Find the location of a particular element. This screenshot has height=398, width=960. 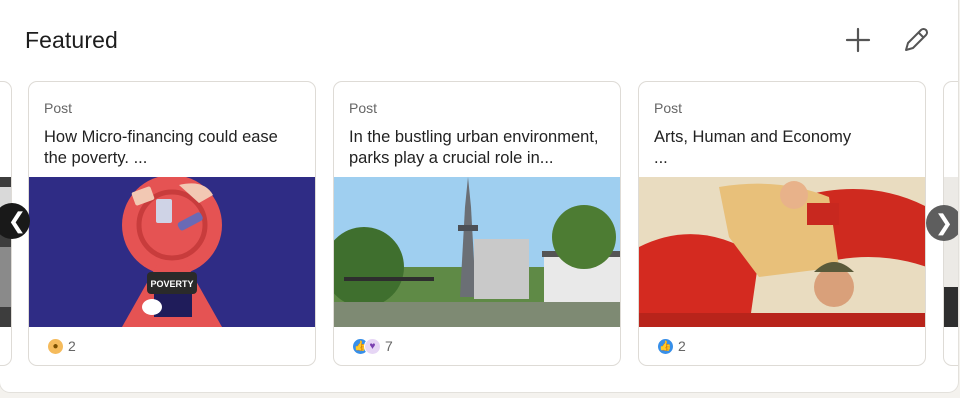

carousel-previous-button: ❮ is located at coordinates (15, 221).